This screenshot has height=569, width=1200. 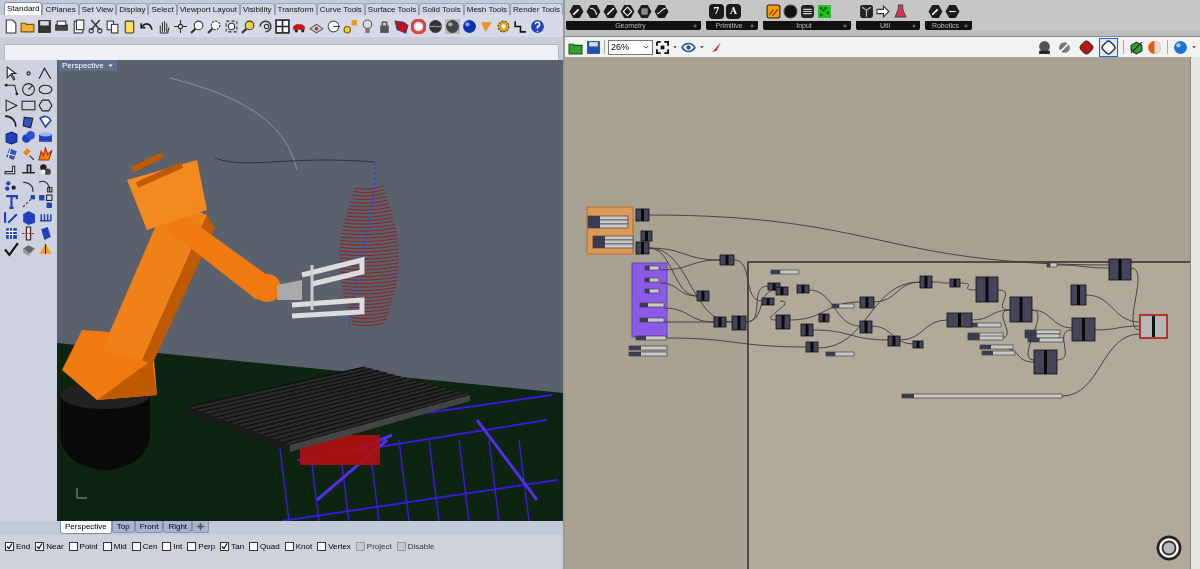 I want to click on toolbar-tab: Set View, so click(x=97, y=9).